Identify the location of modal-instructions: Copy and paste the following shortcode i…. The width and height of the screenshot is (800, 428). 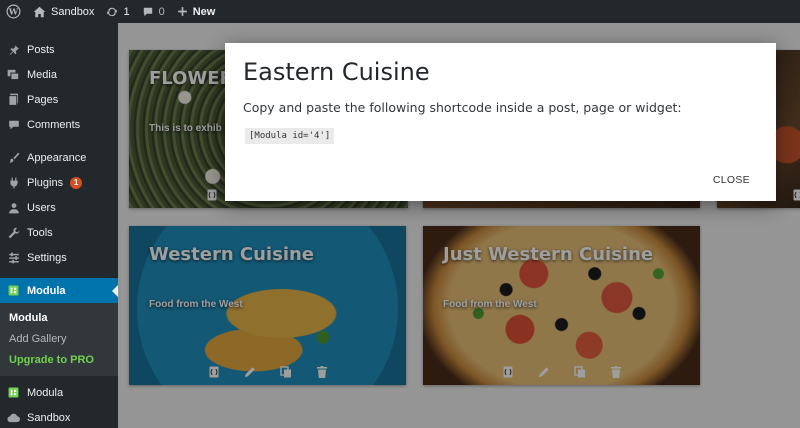
(462, 107).